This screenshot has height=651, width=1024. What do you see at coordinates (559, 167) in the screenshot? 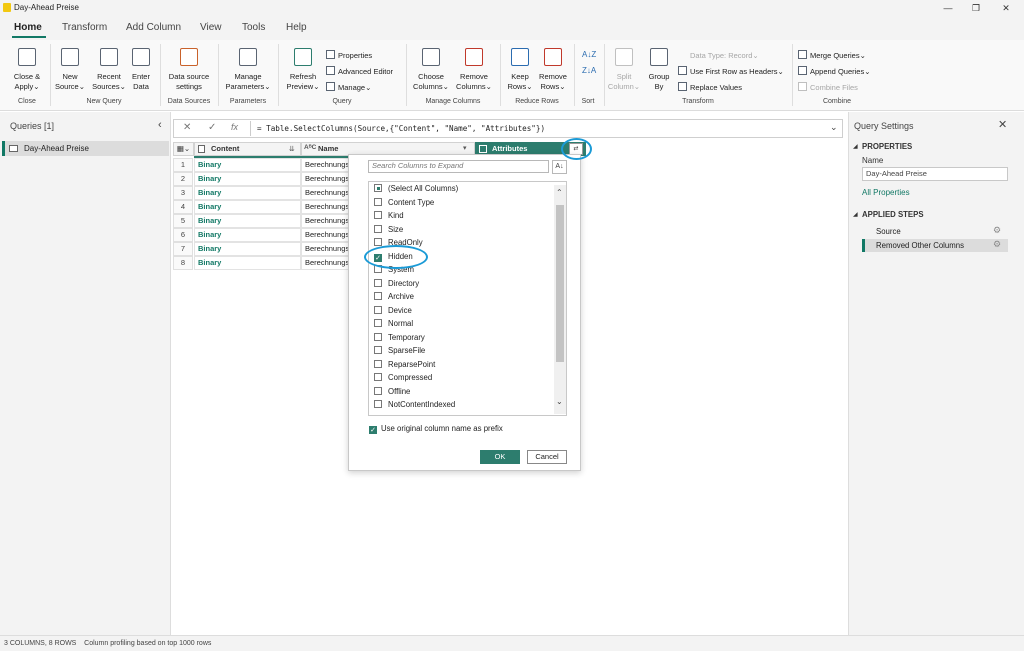
I see `sort-az-button: A↓` at bounding box center [559, 167].